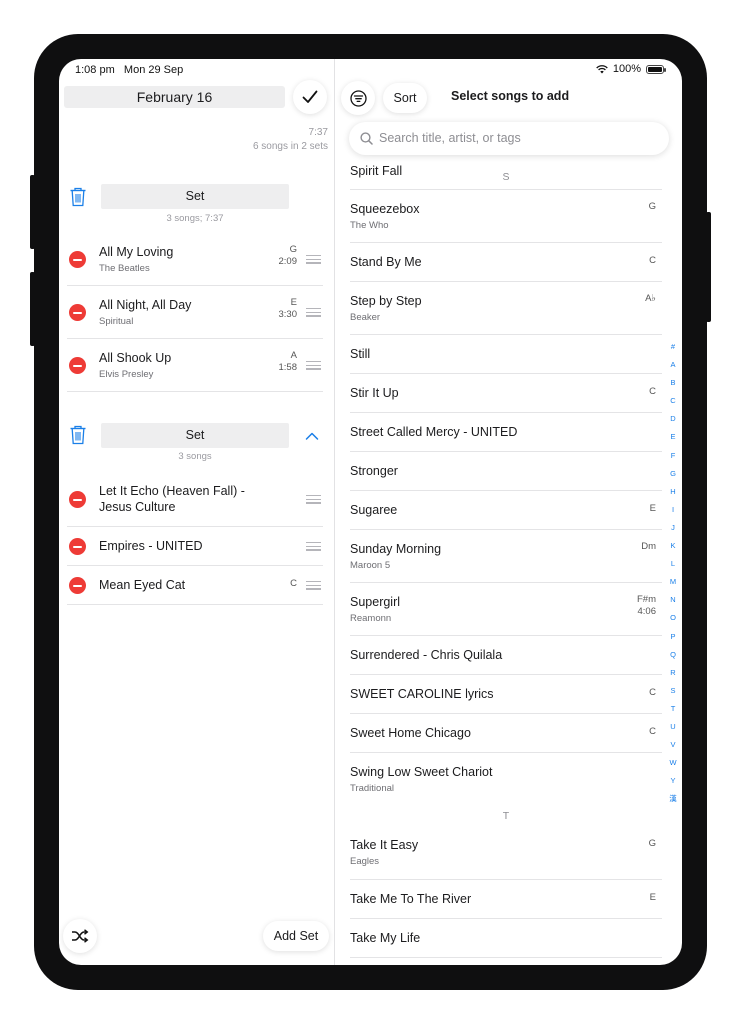 This screenshot has height=1024, width=741. Describe the element at coordinates (673, 456) in the screenshot. I see `index-letter: F` at that location.